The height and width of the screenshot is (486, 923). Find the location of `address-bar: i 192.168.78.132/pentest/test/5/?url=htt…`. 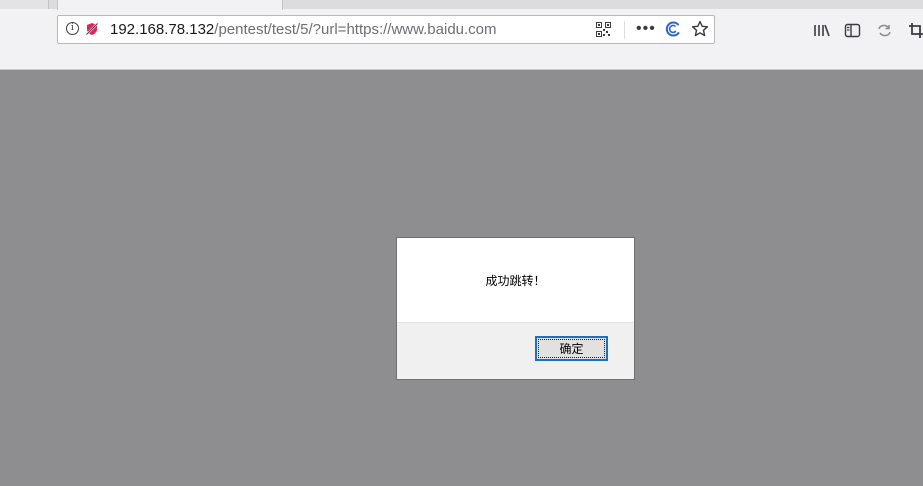

address-bar: i 192.168.78.132/pentest/test/5/?url=htt… is located at coordinates (386, 29).